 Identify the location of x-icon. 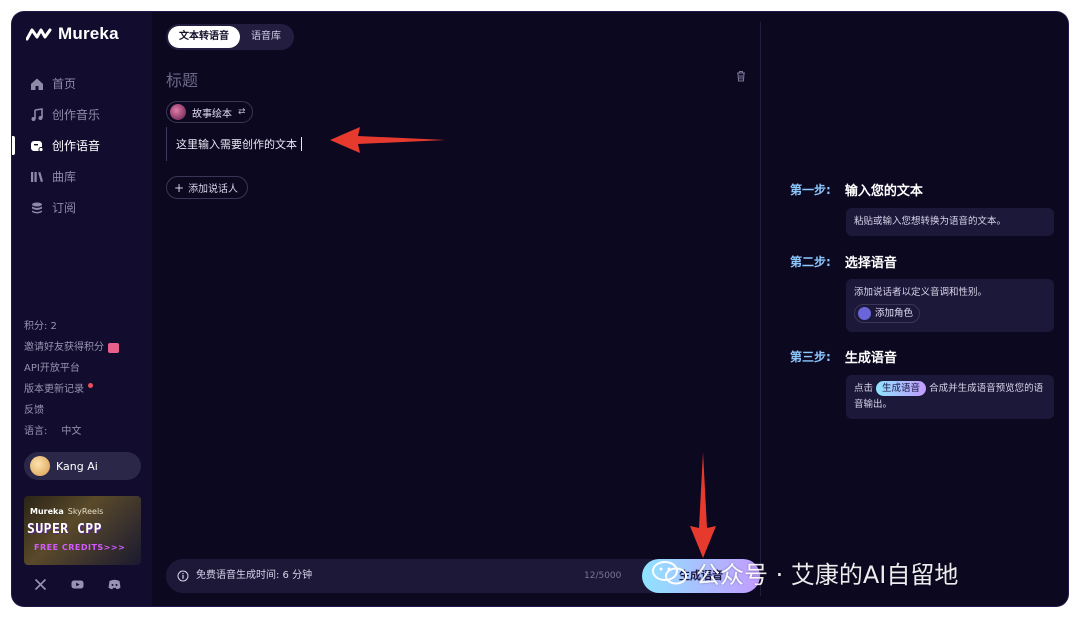
(40, 584).